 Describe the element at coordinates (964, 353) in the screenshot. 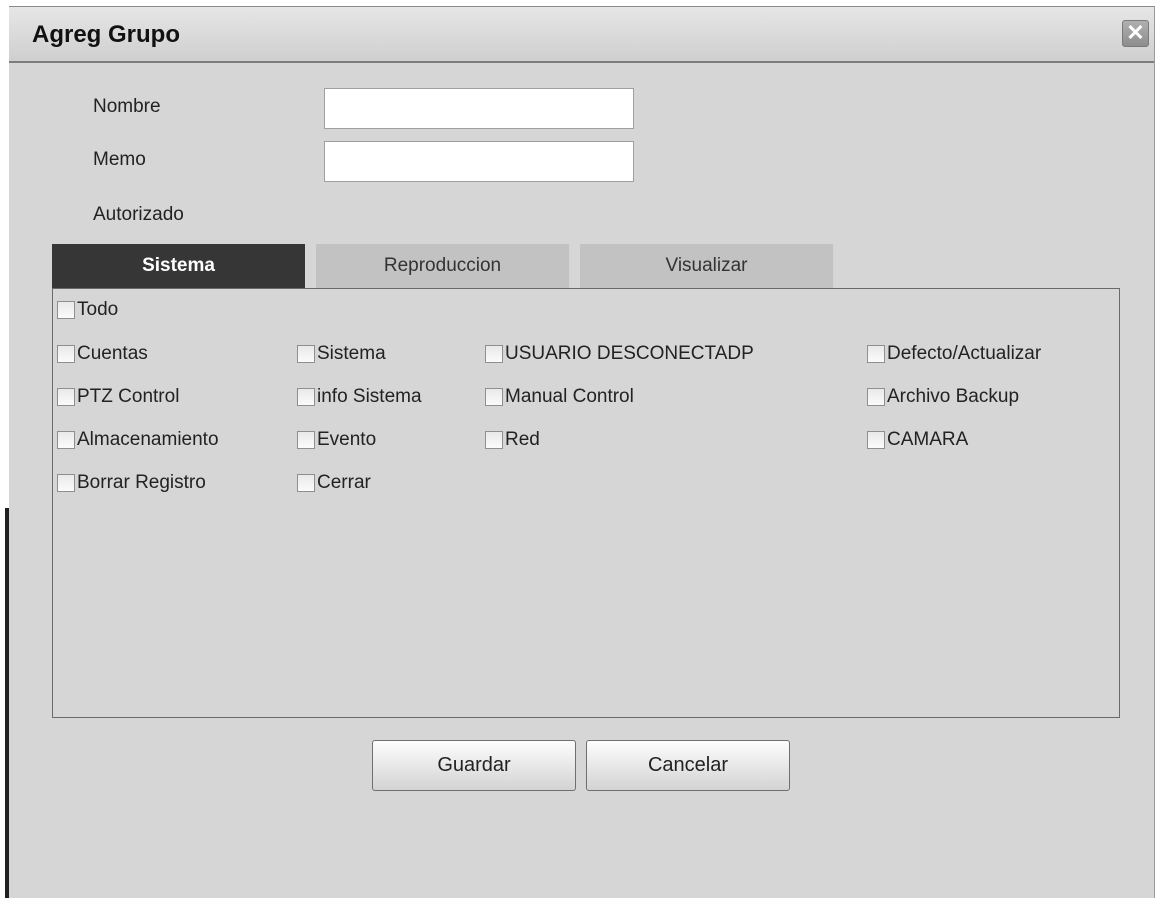

I see `checkbox-label: Defecto/Actualizar` at that location.